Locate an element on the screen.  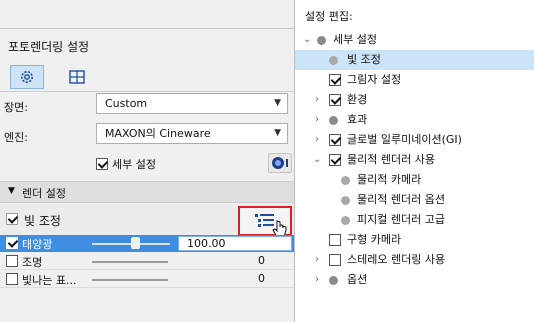
tab-settings is located at coordinates (27, 77).